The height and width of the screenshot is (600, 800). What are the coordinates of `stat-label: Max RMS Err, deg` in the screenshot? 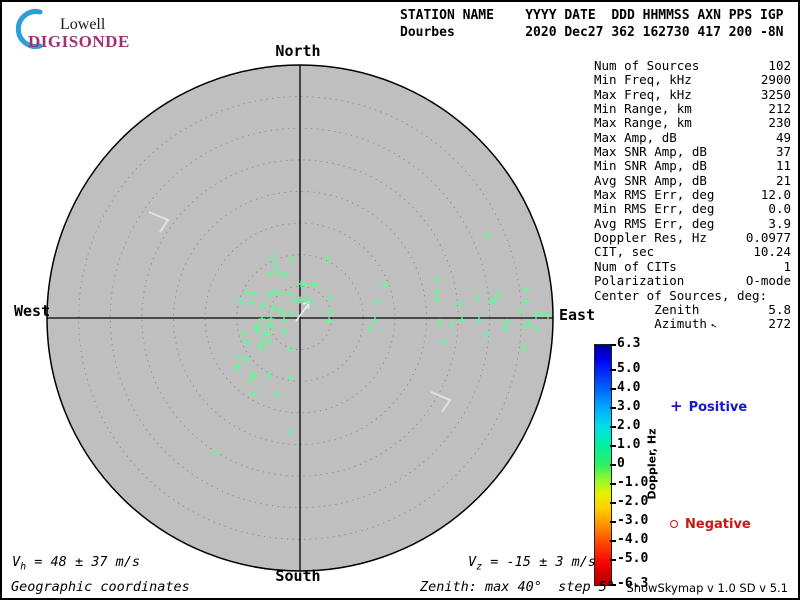 It's located at (654, 195).